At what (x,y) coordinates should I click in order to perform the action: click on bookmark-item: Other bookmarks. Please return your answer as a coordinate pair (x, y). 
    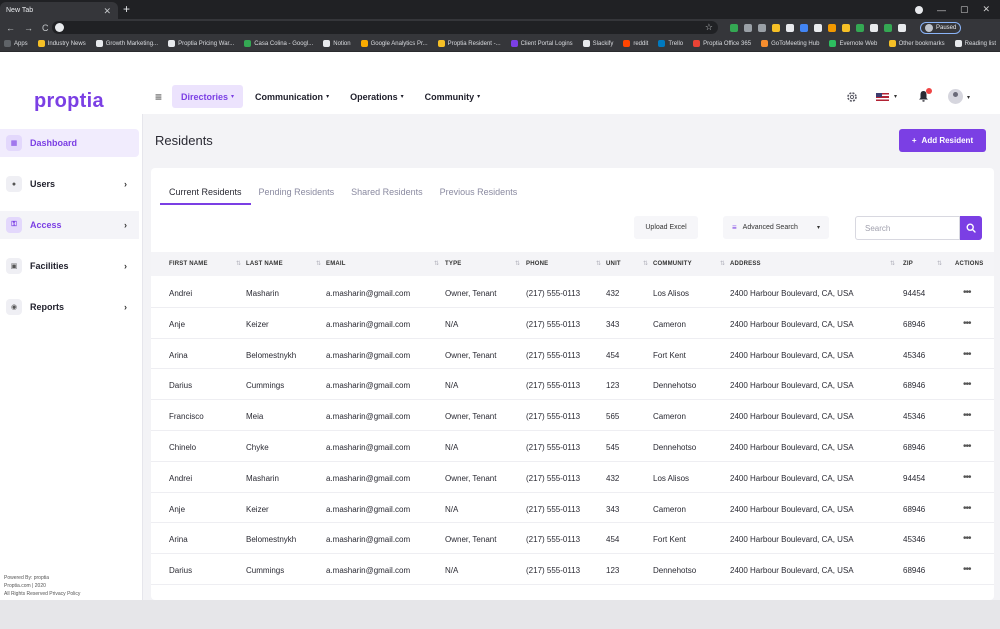
    Looking at the image, I should click on (916, 43).